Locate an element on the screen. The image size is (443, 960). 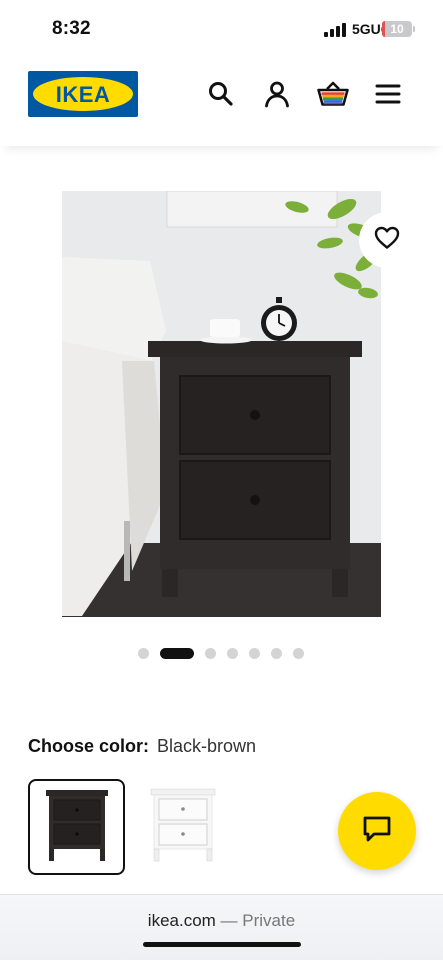
color-chooser: Choose color: Black-brown is located at coordinates (142, 746).